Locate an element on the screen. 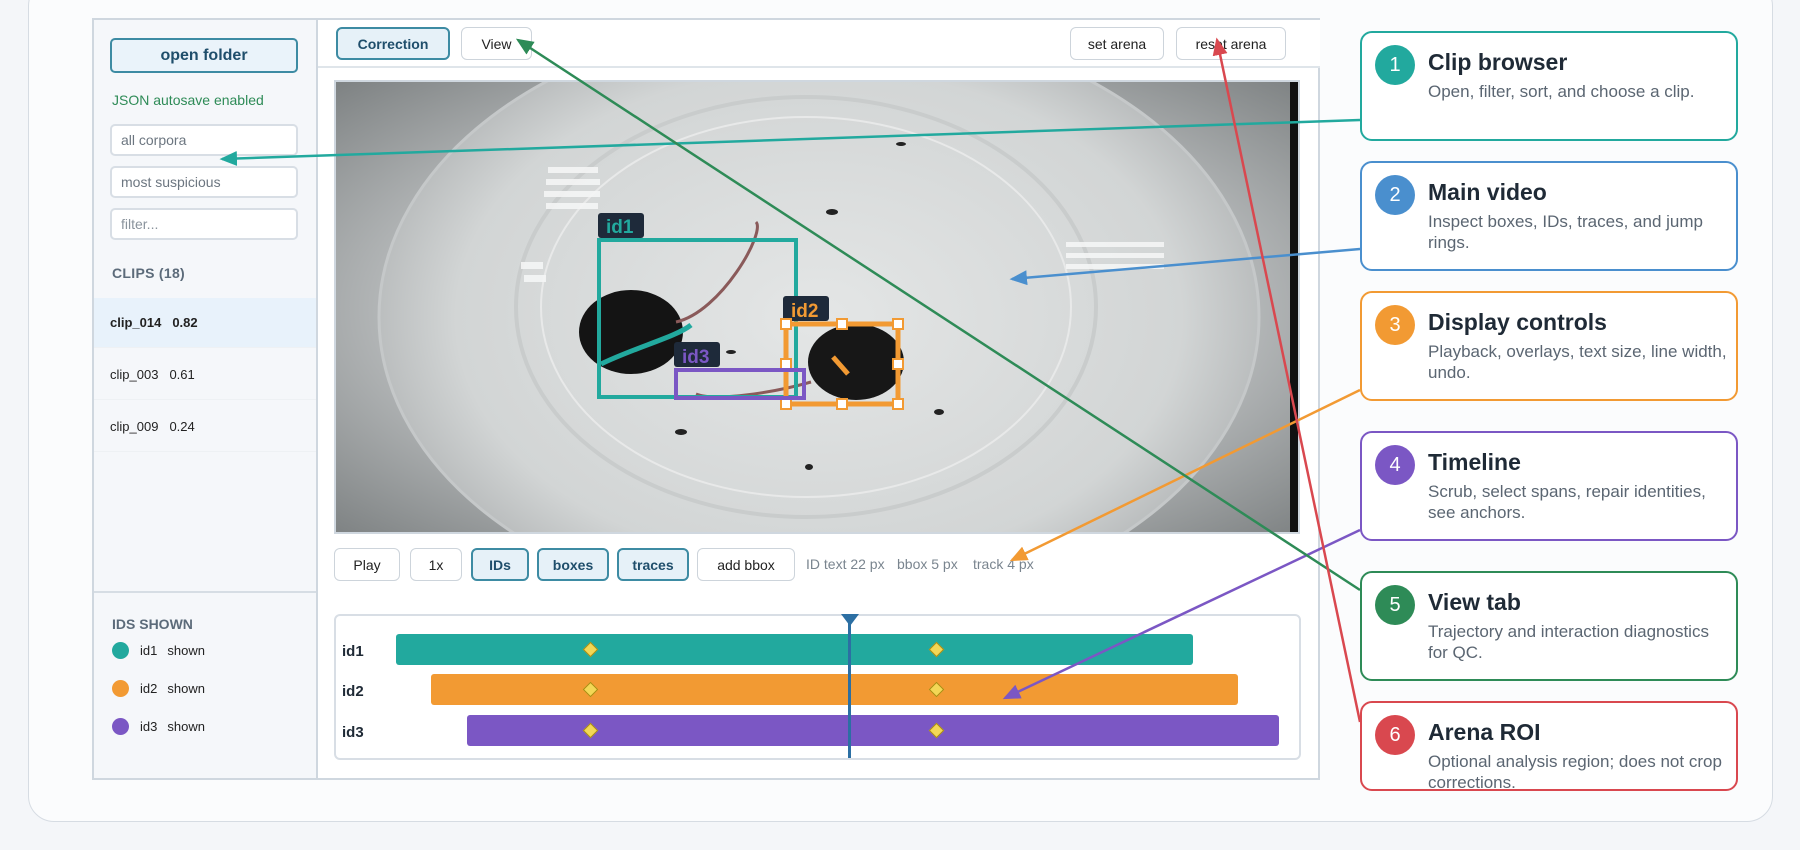 The image size is (1800, 850). arrow-clip-browser is located at coordinates (790, 142).